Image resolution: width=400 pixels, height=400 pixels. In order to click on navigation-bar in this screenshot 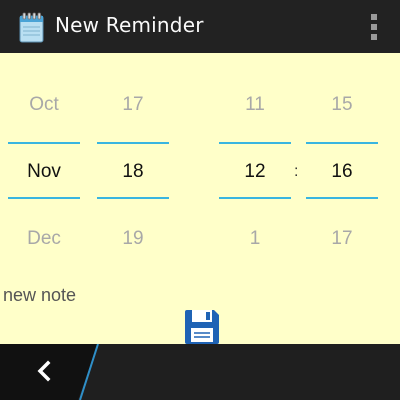, I will do `click(200, 372)`.